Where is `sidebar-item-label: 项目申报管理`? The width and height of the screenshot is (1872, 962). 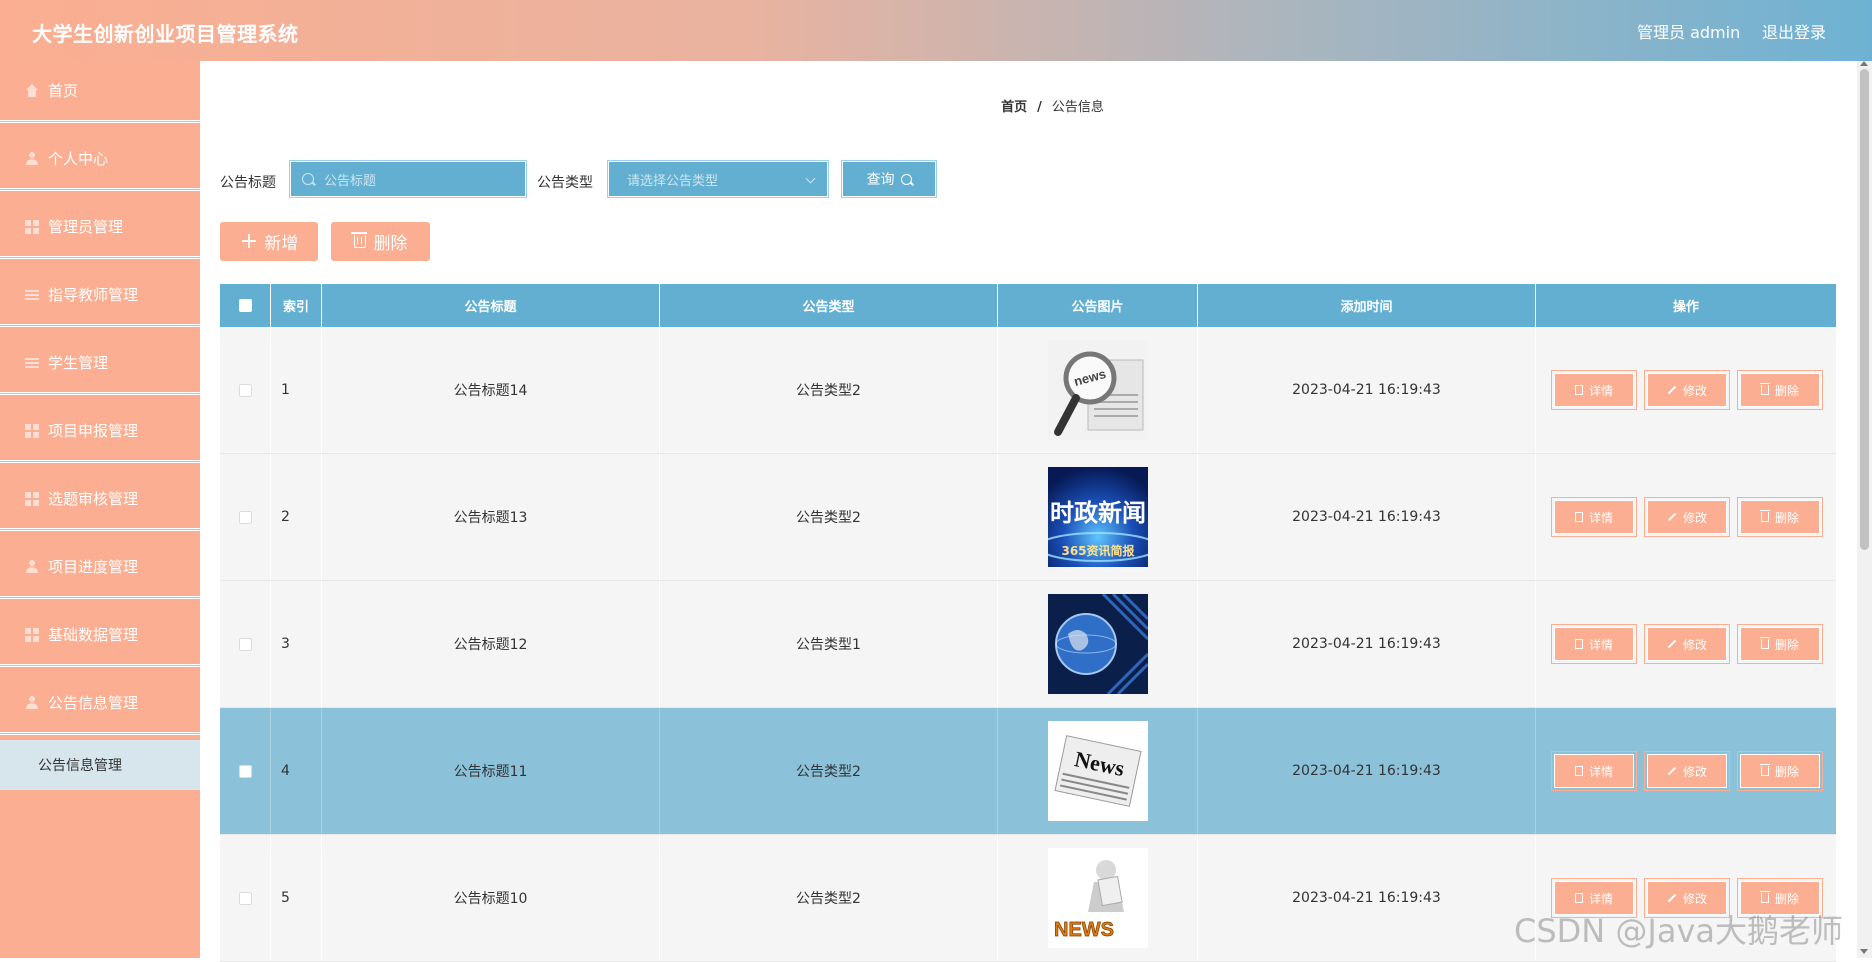 sidebar-item-label: 项目申报管理 is located at coordinates (93, 431).